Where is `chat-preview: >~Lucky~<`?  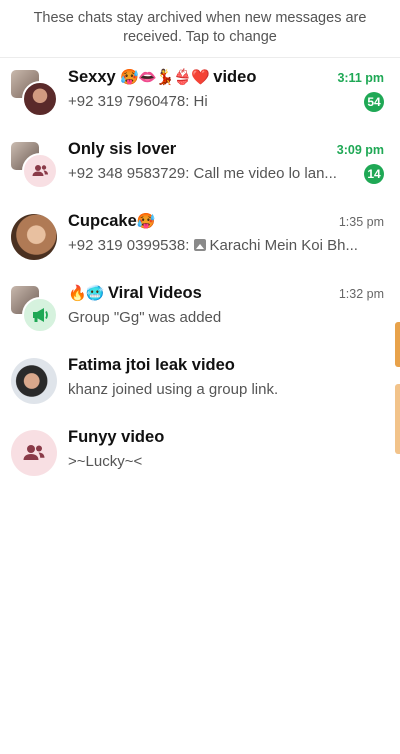 chat-preview: >~Lucky~< is located at coordinates (105, 461).